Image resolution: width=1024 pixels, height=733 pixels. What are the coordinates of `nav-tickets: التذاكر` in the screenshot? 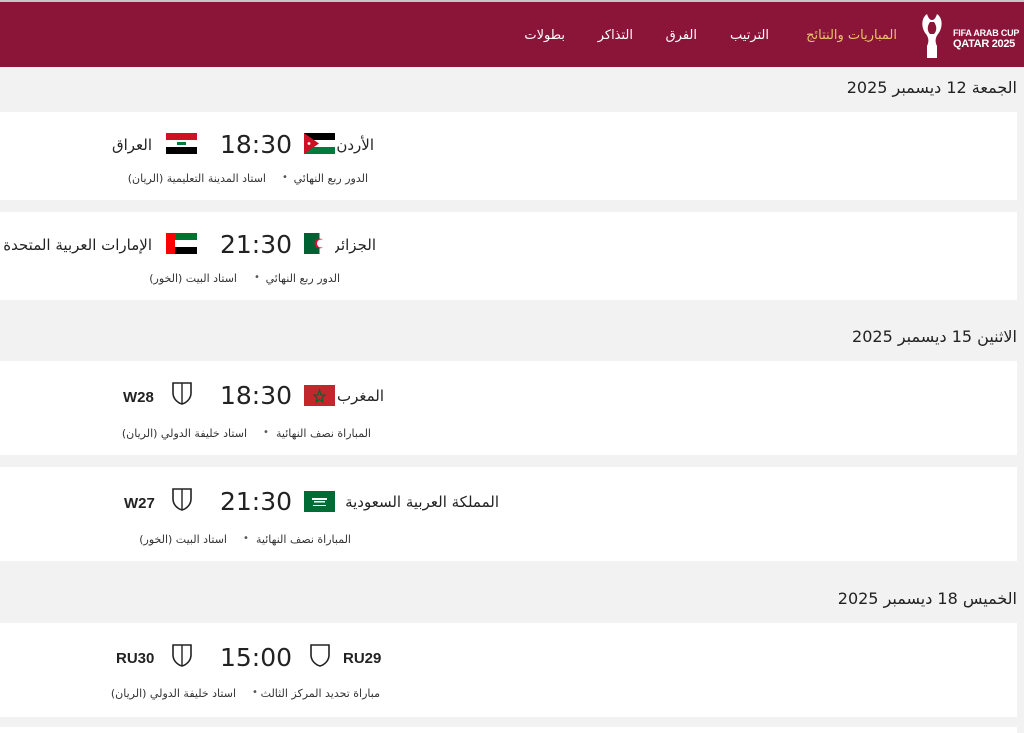 It's located at (615, 35).